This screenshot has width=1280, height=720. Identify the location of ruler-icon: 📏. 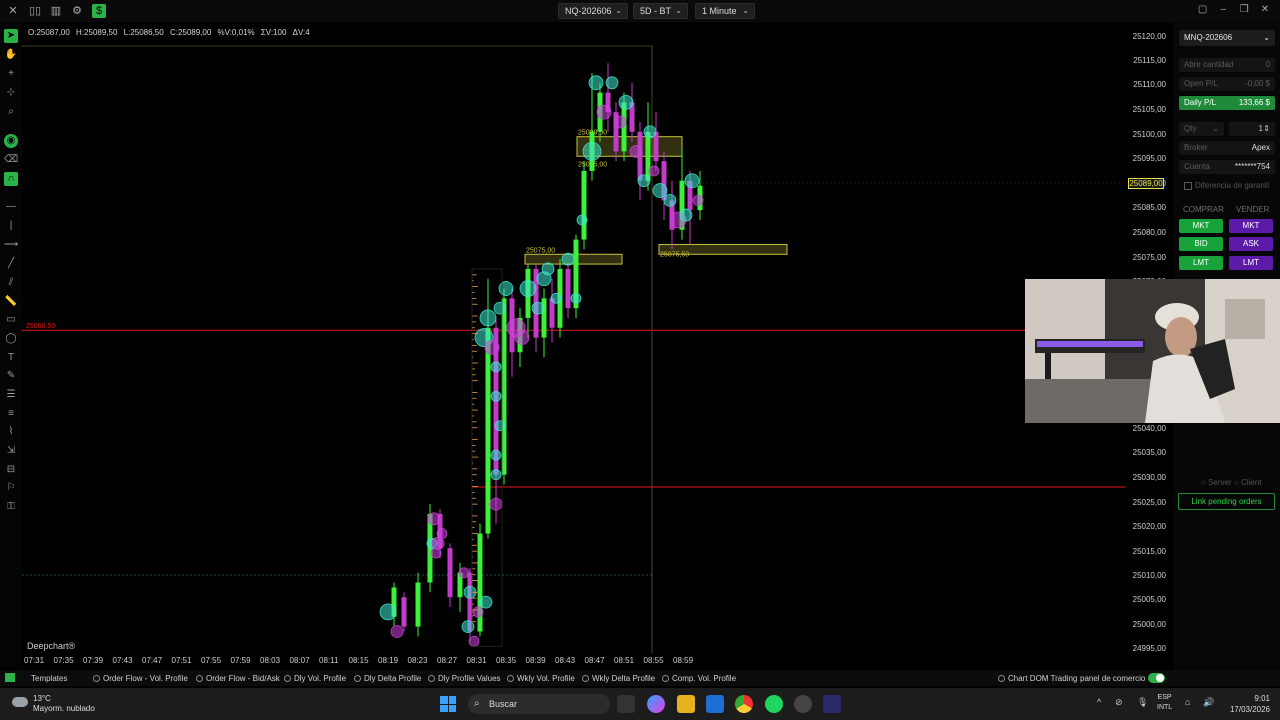
(11, 302).